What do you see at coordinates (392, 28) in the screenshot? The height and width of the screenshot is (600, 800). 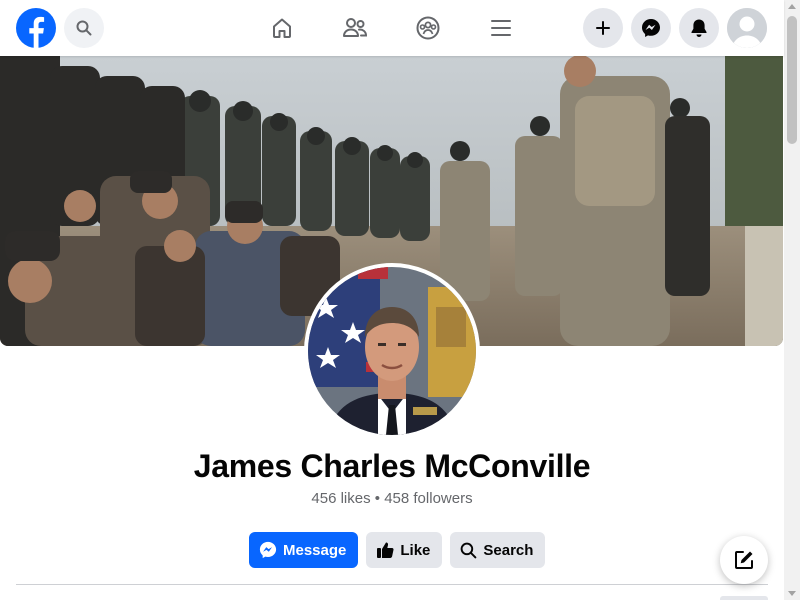 I see `top-navigation-bar` at bounding box center [392, 28].